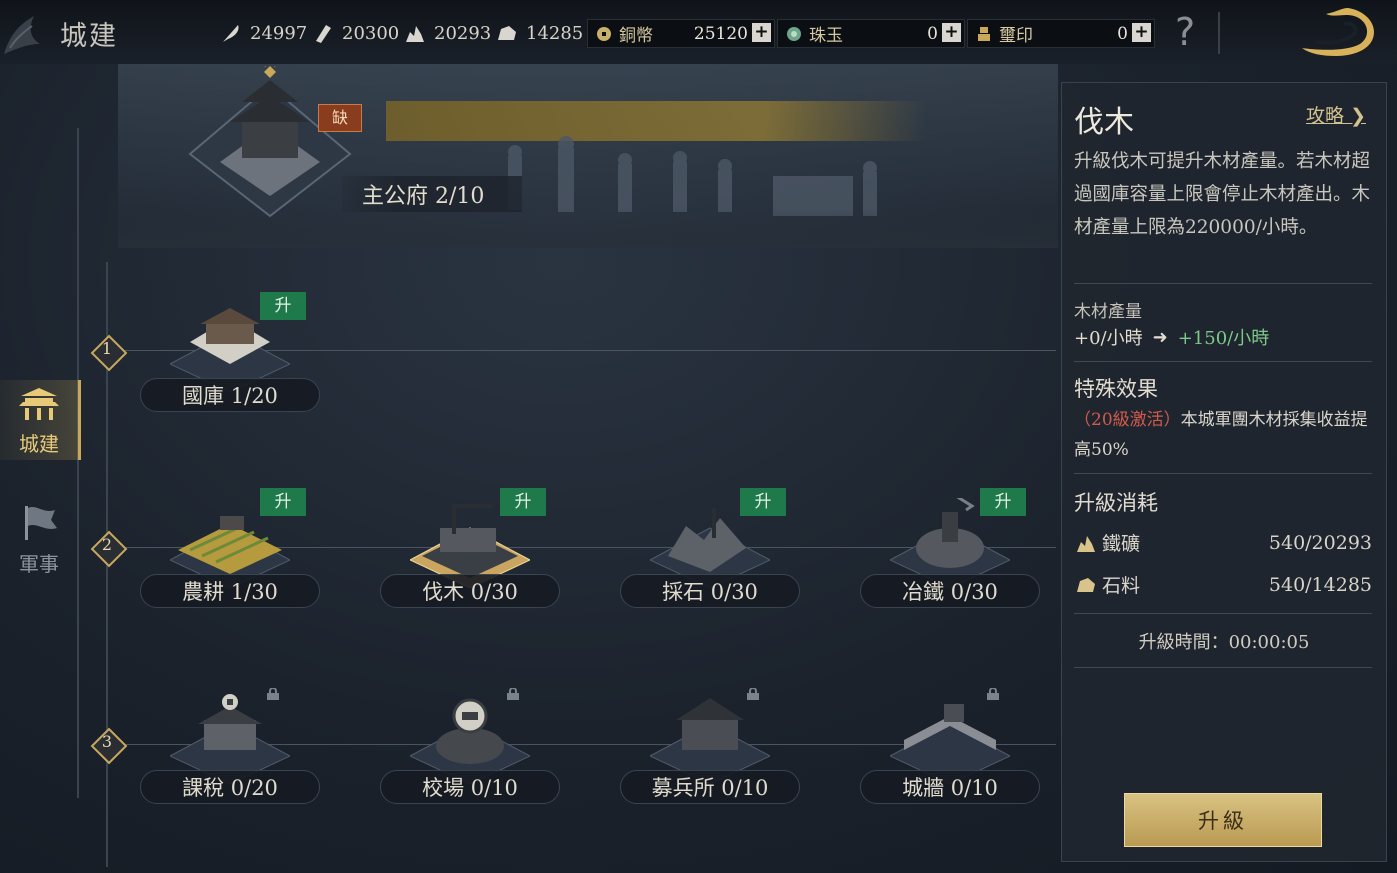  I want to click on nav-military: 軍事, so click(39, 540).